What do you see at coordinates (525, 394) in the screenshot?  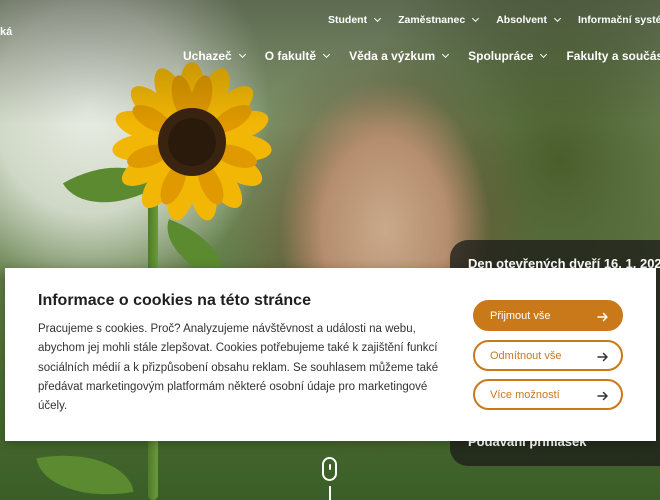 I see `more-options-label: Více možností` at bounding box center [525, 394].